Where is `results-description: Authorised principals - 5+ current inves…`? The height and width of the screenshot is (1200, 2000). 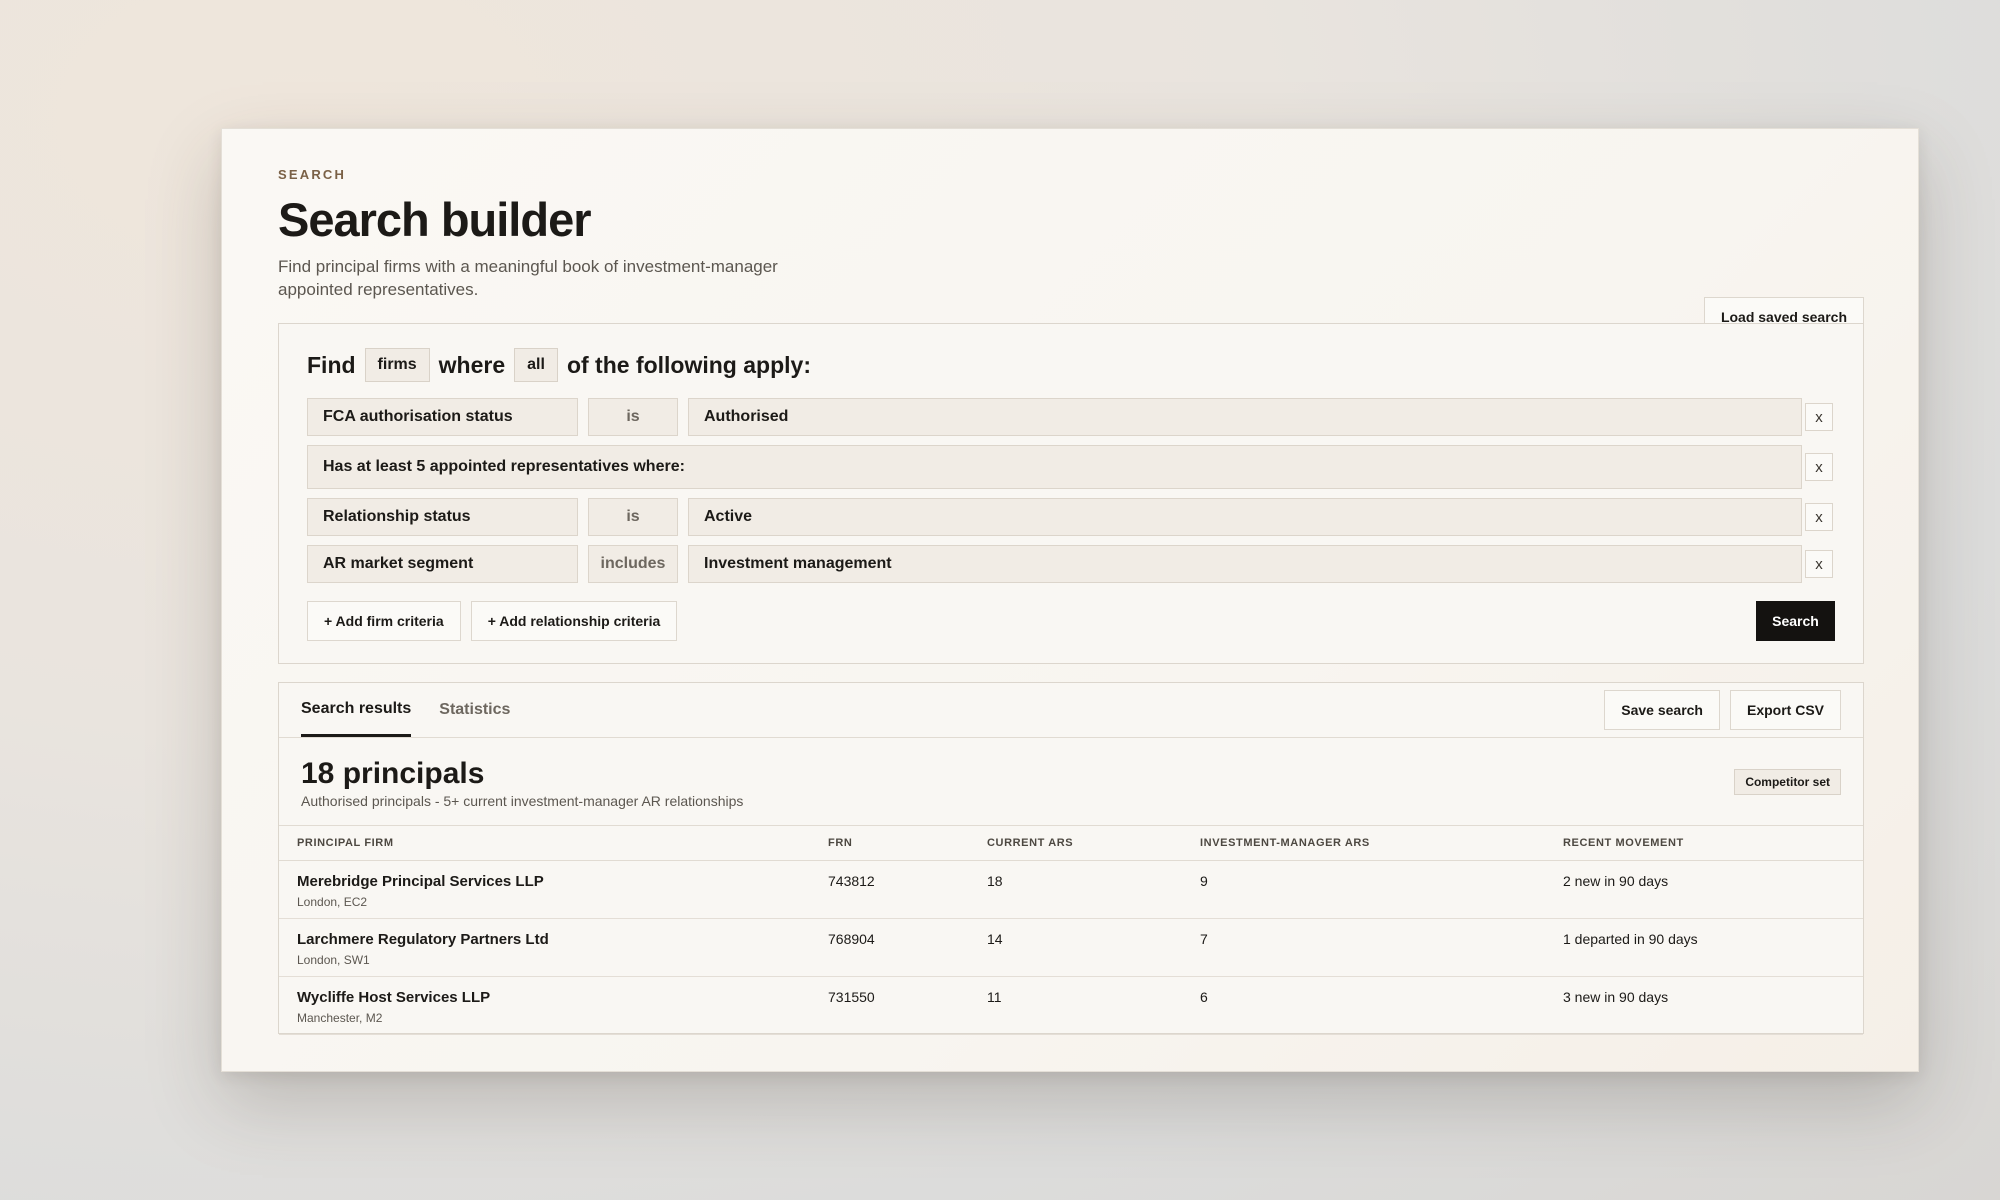
results-description: Authorised principals - 5+ current inves… is located at coordinates (522, 801).